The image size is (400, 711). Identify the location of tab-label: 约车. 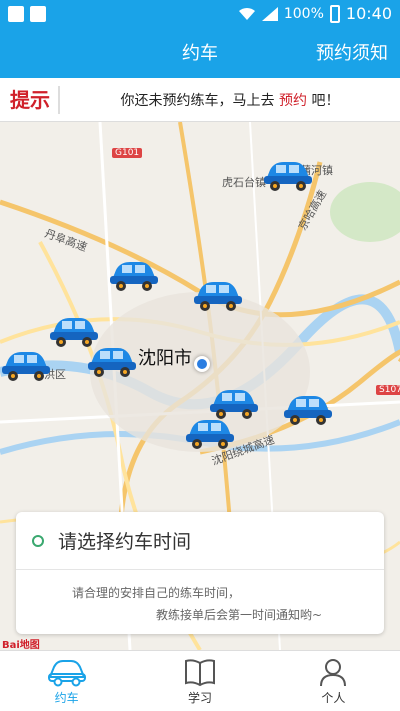
(66, 698).